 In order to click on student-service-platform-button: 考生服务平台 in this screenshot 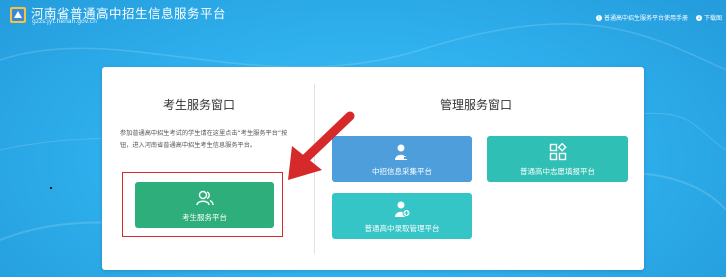, I will do `click(204, 205)`.